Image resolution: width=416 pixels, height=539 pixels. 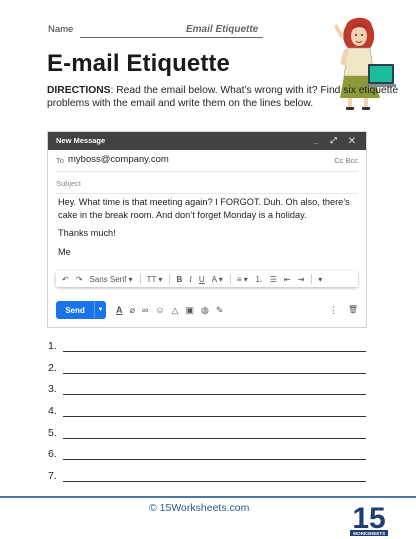 What do you see at coordinates (287, 279) in the screenshot?
I see `indent-less-icon: ⇤` at bounding box center [287, 279].